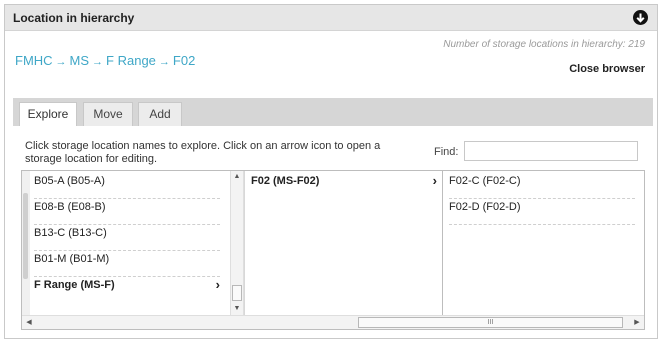 This screenshot has width=662, height=343. Describe the element at coordinates (127, 264) in the screenshot. I see `list-item: B01-M (B01-M)` at that location.